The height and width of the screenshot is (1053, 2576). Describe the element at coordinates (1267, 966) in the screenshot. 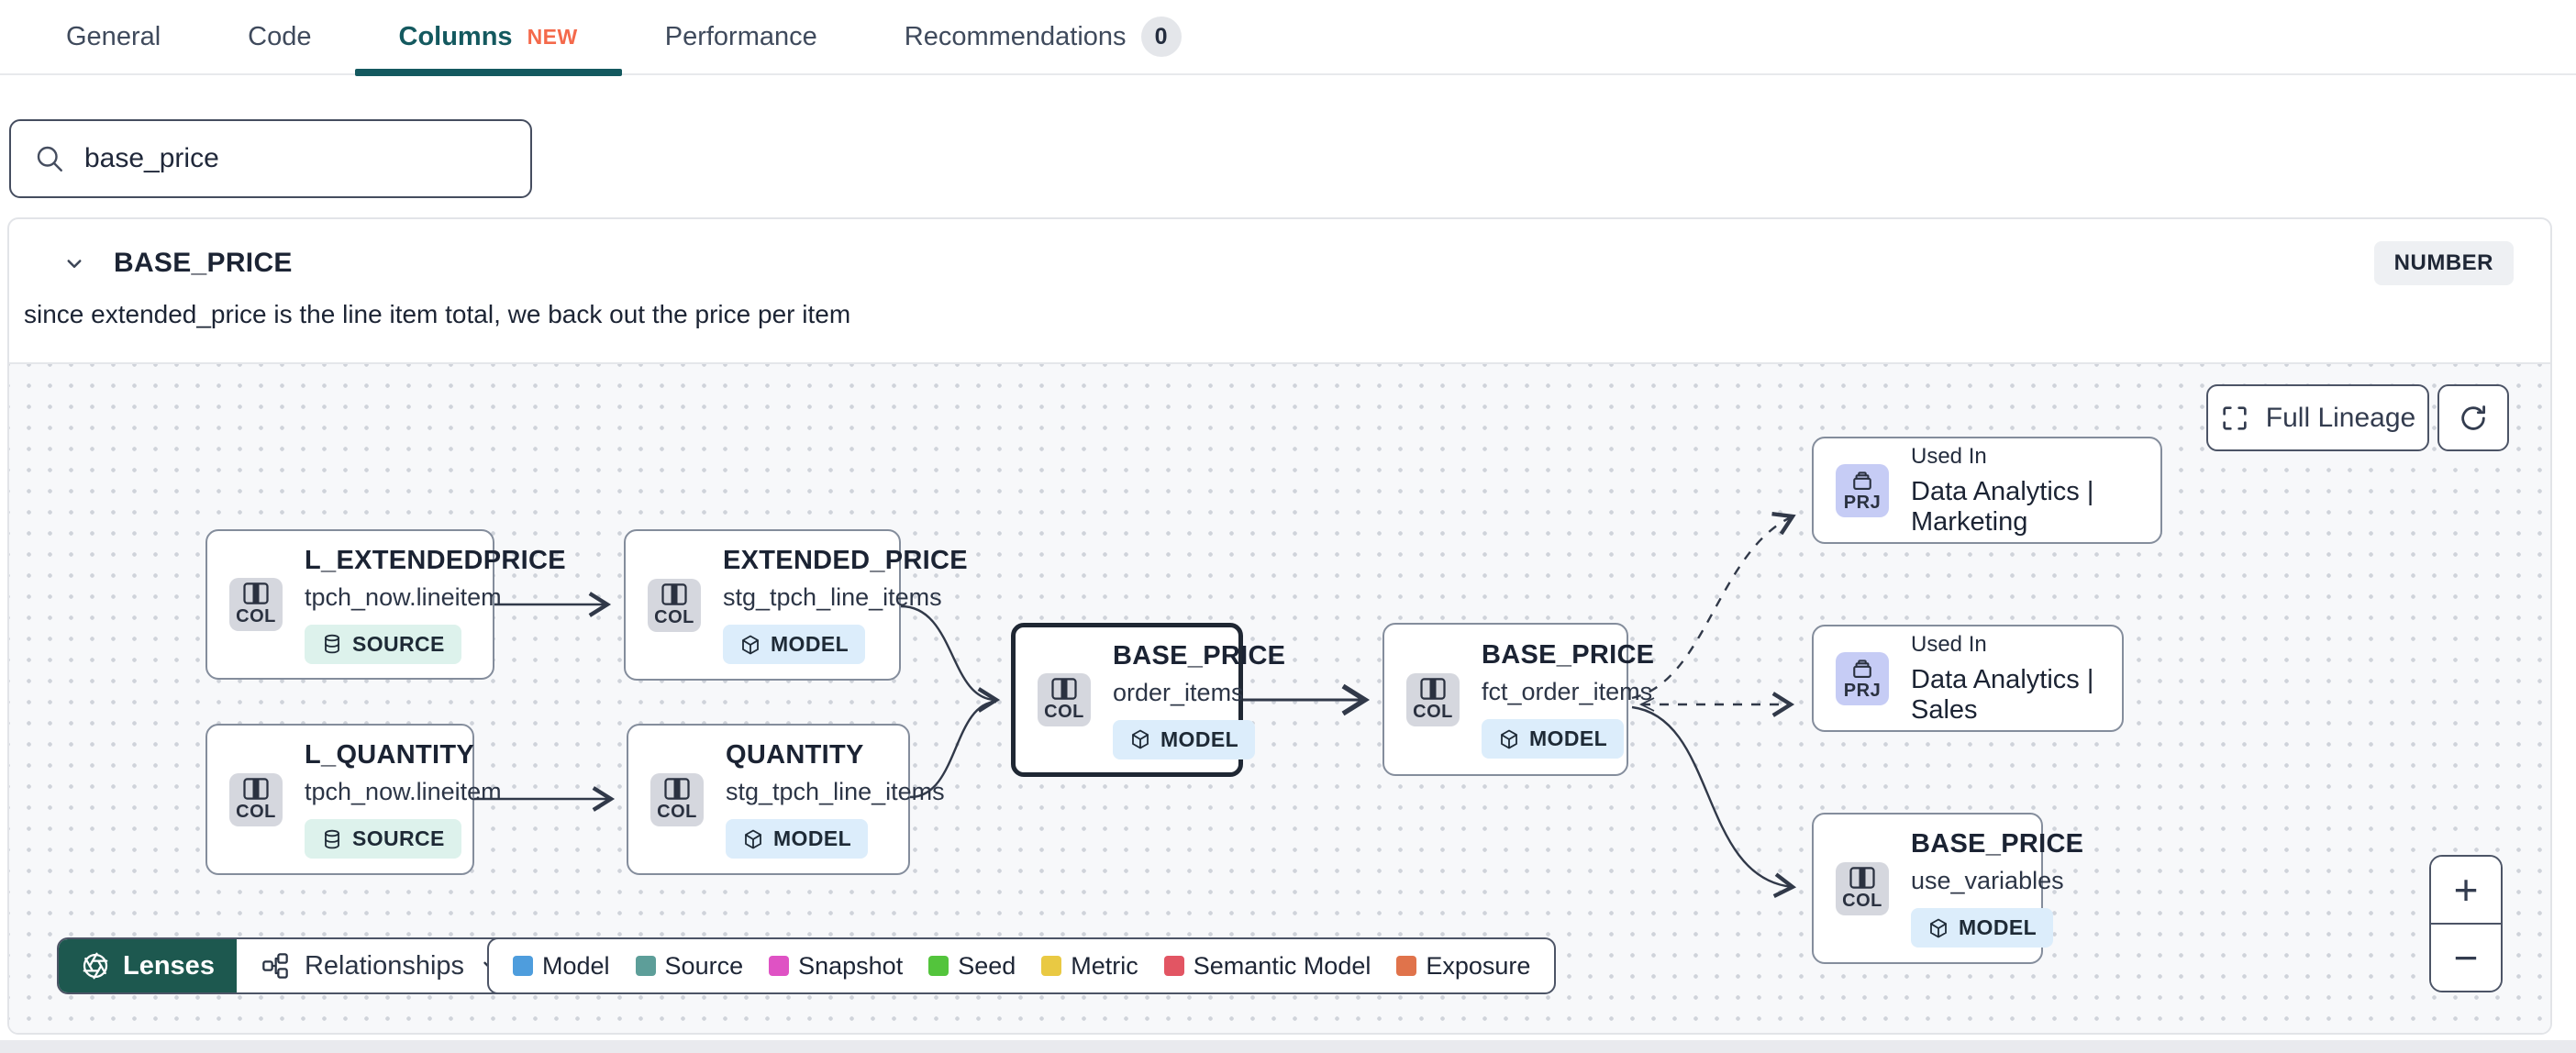

I see `legend-item-semantic-model: Semantic Model` at that location.